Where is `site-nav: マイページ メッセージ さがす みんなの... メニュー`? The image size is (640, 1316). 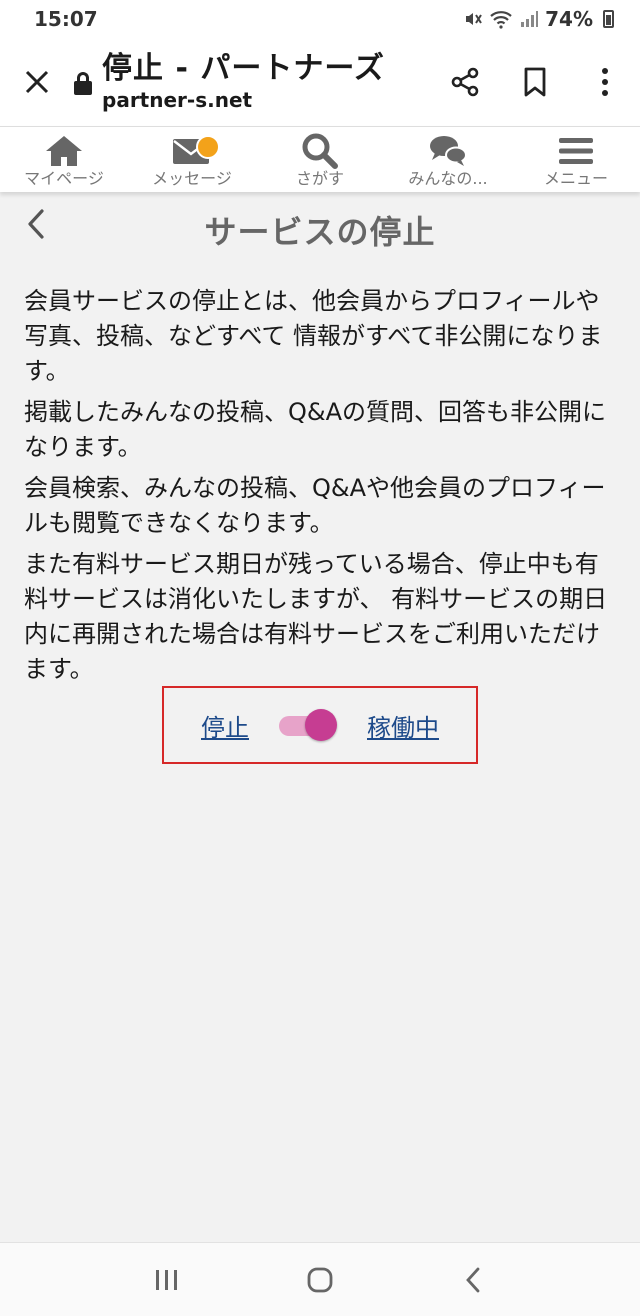
site-nav: マイページ メッセージ さがす みんなの... メニュー is located at coordinates (320, 159).